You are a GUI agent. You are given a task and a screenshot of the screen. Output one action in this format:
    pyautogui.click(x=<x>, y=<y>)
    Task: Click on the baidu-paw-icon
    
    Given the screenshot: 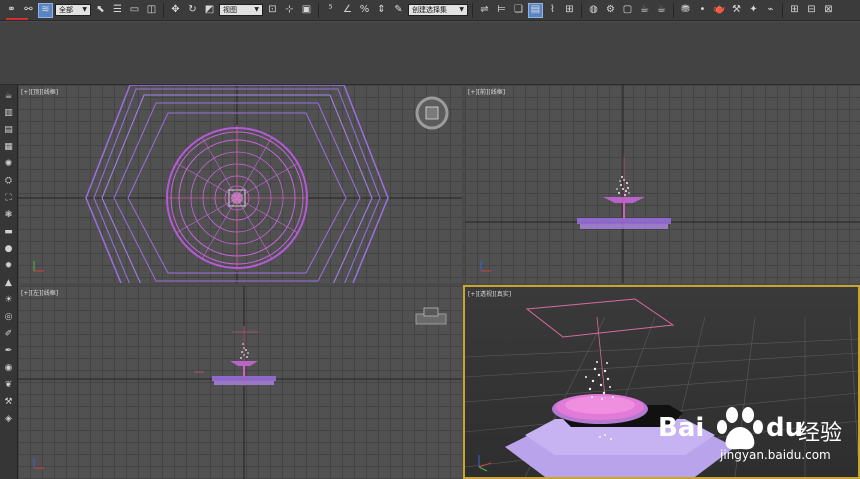 What is the action you would take?
    pyautogui.click(x=740, y=428)
    